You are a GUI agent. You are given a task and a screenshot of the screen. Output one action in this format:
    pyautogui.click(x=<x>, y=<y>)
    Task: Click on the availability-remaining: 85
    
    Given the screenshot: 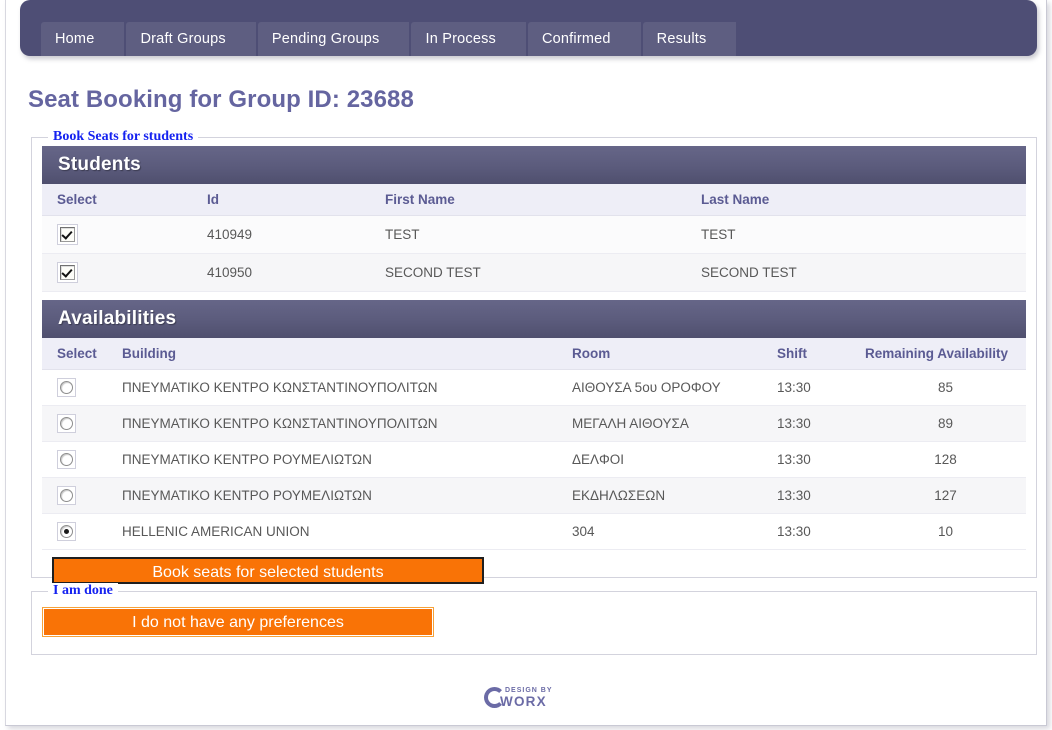 What is the action you would take?
    pyautogui.click(x=945, y=387)
    